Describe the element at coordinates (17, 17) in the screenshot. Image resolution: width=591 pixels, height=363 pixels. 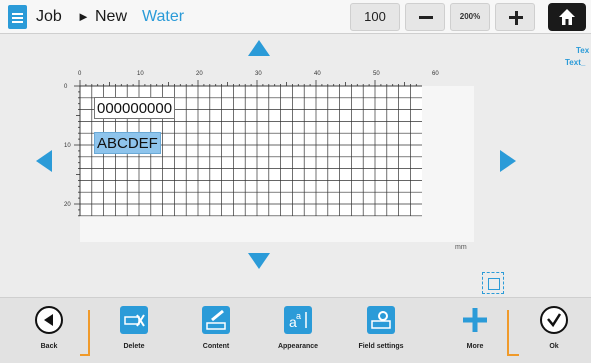
I see `document-icon` at that location.